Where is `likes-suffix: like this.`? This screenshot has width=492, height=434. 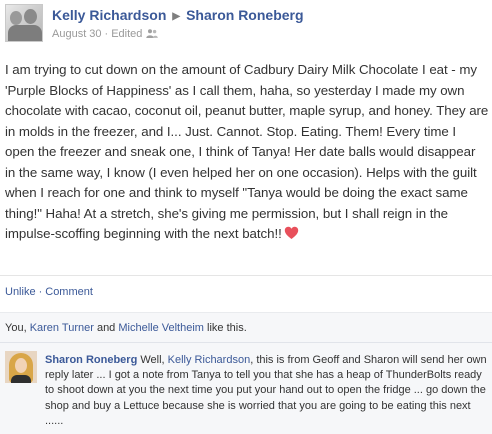
likes-suffix: like this. is located at coordinates (225, 328).